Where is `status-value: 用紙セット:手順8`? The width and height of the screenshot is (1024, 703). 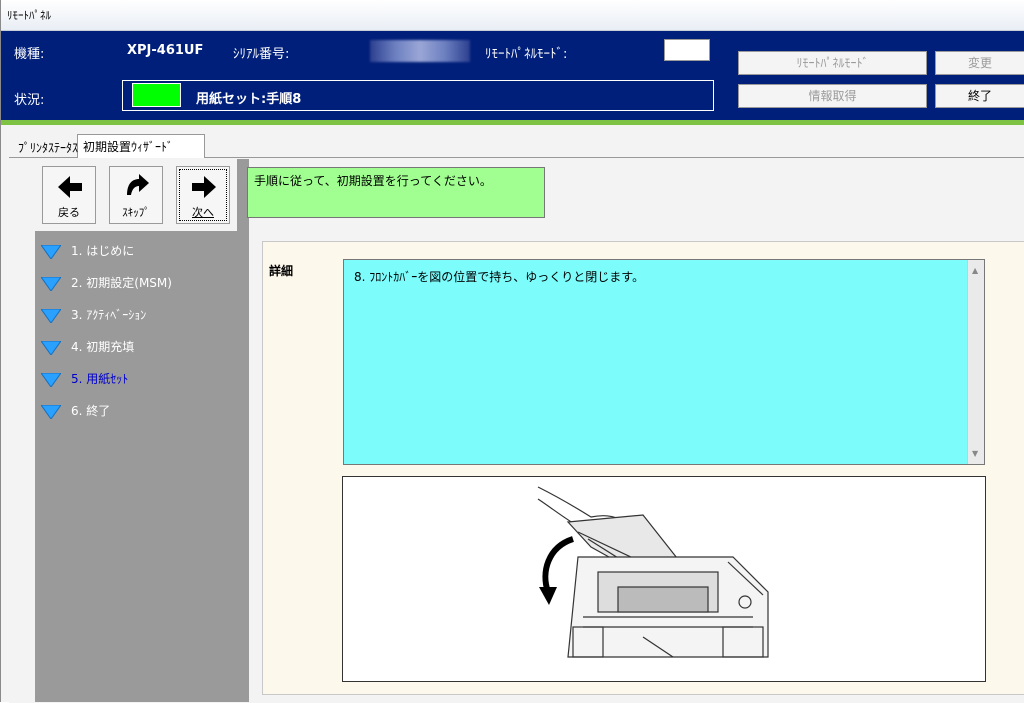 status-value: 用紙セット:手順8 is located at coordinates (249, 99).